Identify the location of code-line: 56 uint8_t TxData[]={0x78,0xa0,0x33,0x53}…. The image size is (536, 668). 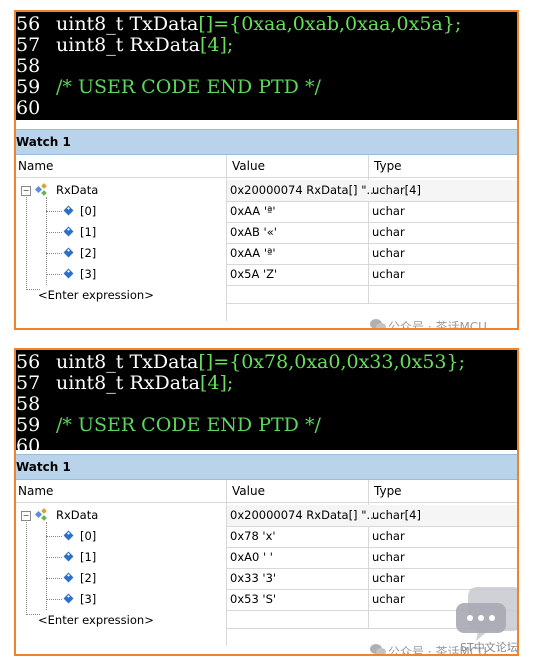
(266, 362).